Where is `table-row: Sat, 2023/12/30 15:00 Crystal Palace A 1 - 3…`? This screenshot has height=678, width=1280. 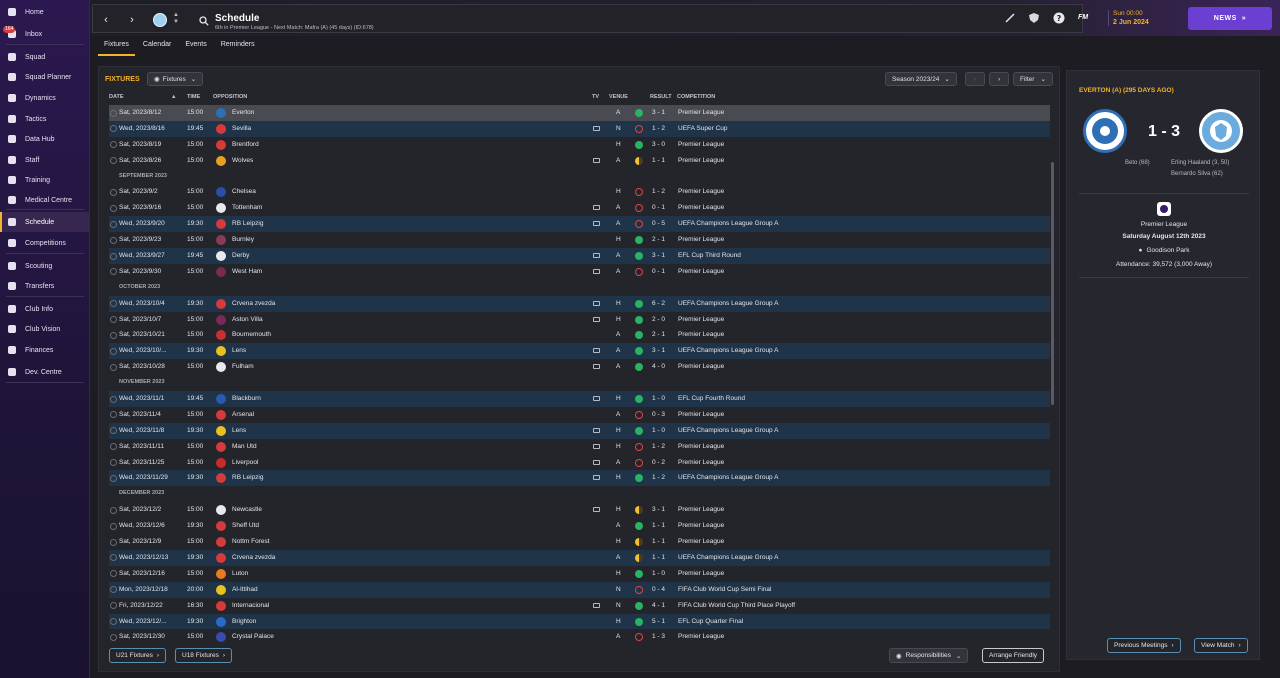
table-row: Sat, 2023/12/30 15:00 Crystal Palace A 1 - 3… is located at coordinates (579, 637).